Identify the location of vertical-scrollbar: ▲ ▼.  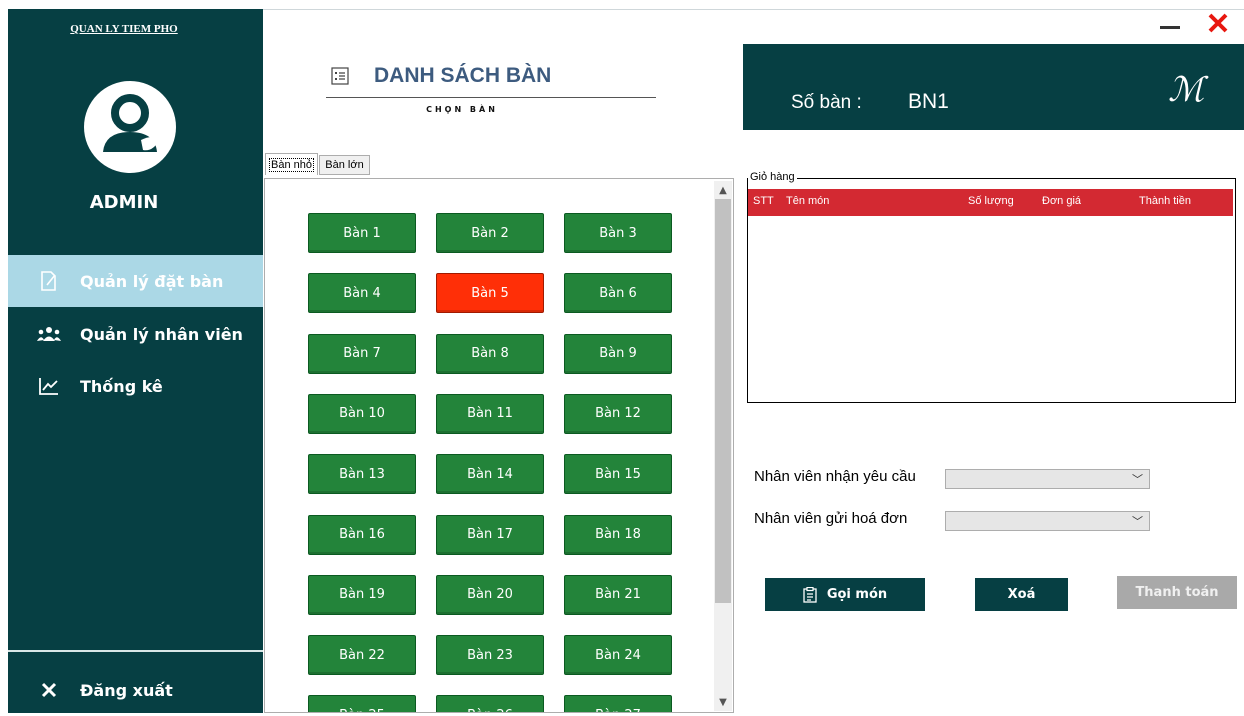
(723, 446).